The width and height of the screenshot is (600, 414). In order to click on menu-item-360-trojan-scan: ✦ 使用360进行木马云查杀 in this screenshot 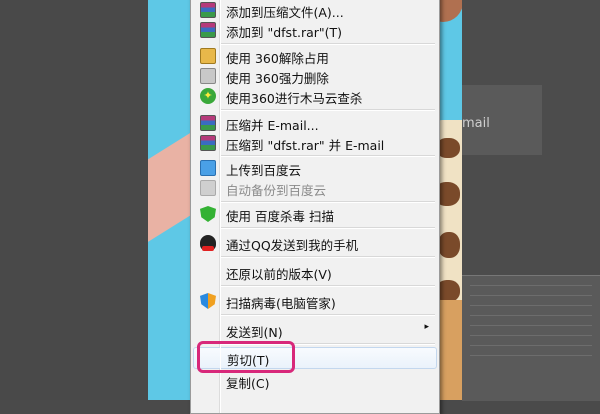, I will do `click(315, 96)`.